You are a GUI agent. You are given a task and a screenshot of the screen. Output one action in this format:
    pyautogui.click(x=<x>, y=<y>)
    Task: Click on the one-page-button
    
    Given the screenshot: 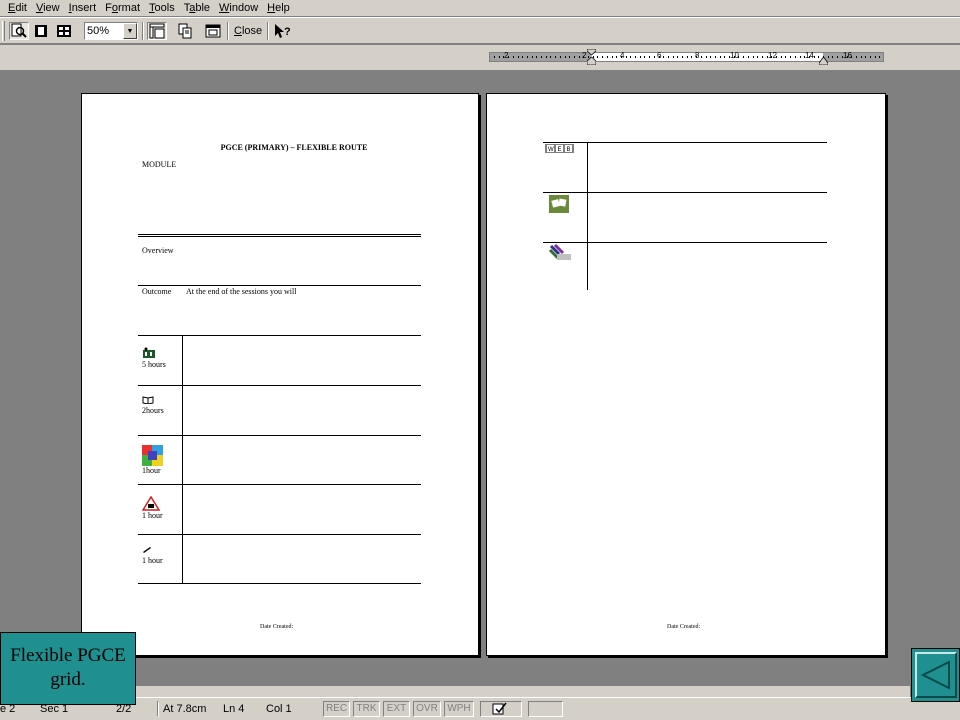 What is the action you would take?
    pyautogui.click(x=41, y=31)
    